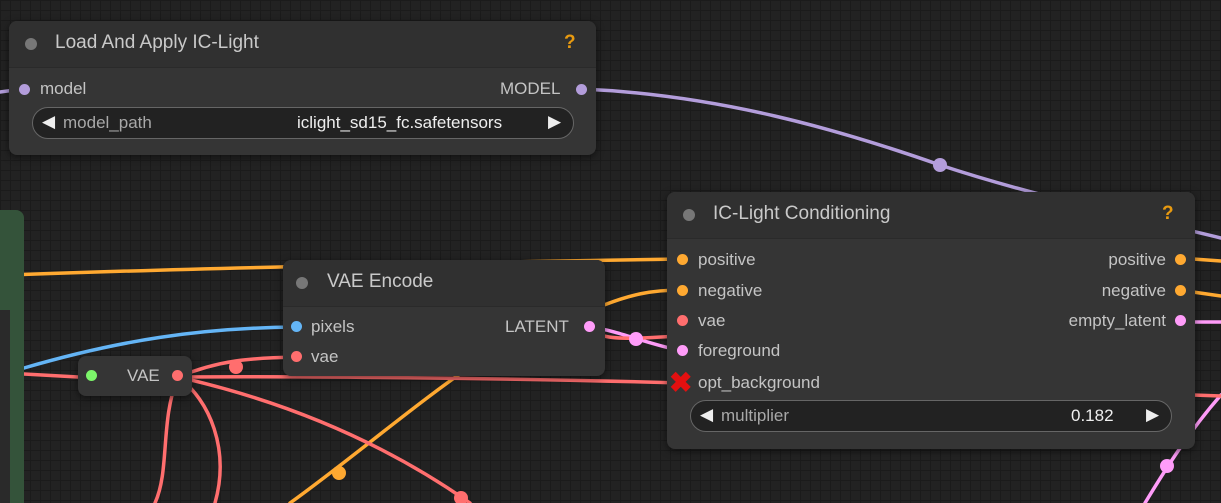 This screenshot has width=1221, height=503. Describe the element at coordinates (727, 259) in the screenshot. I see `input-label-positive: positive` at that location.